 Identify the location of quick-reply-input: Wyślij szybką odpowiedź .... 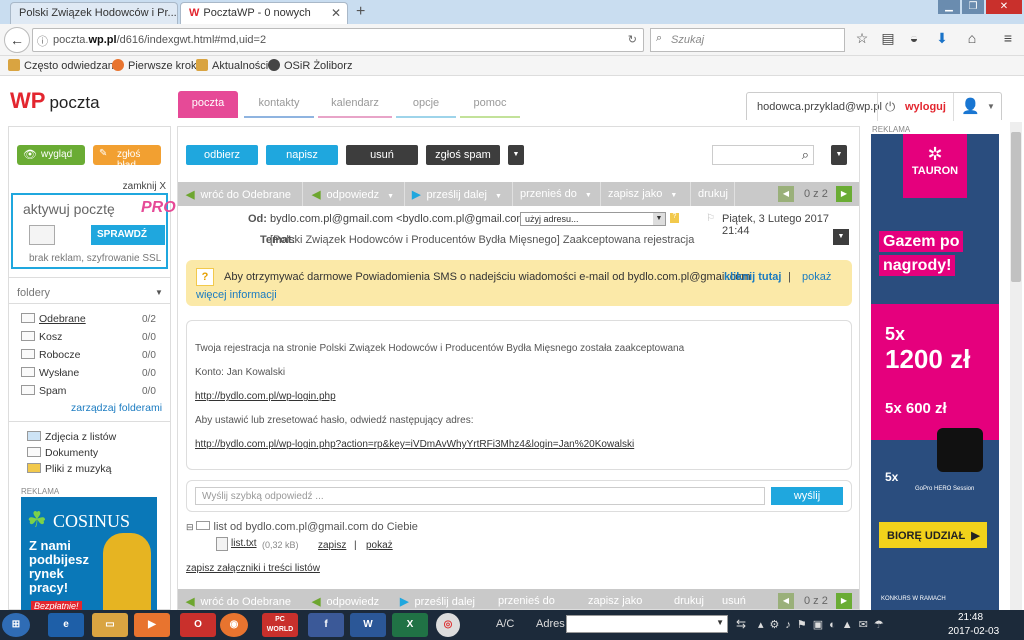
(480, 496).